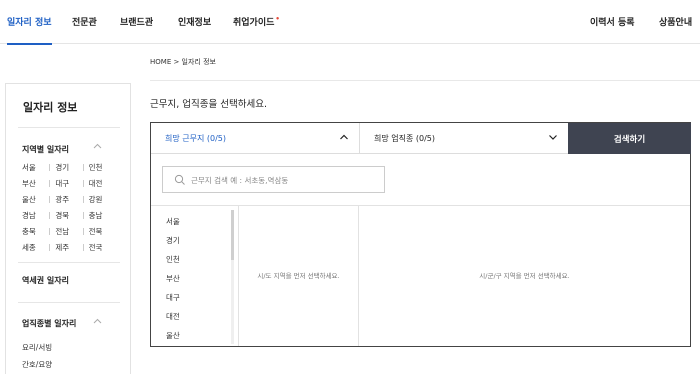 This screenshot has width=700, height=374. What do you see at coordinates (49, 323) in the screenshot?
I see `job-category-heading: 업직종별 일자리` at bounding box center [49, 323].